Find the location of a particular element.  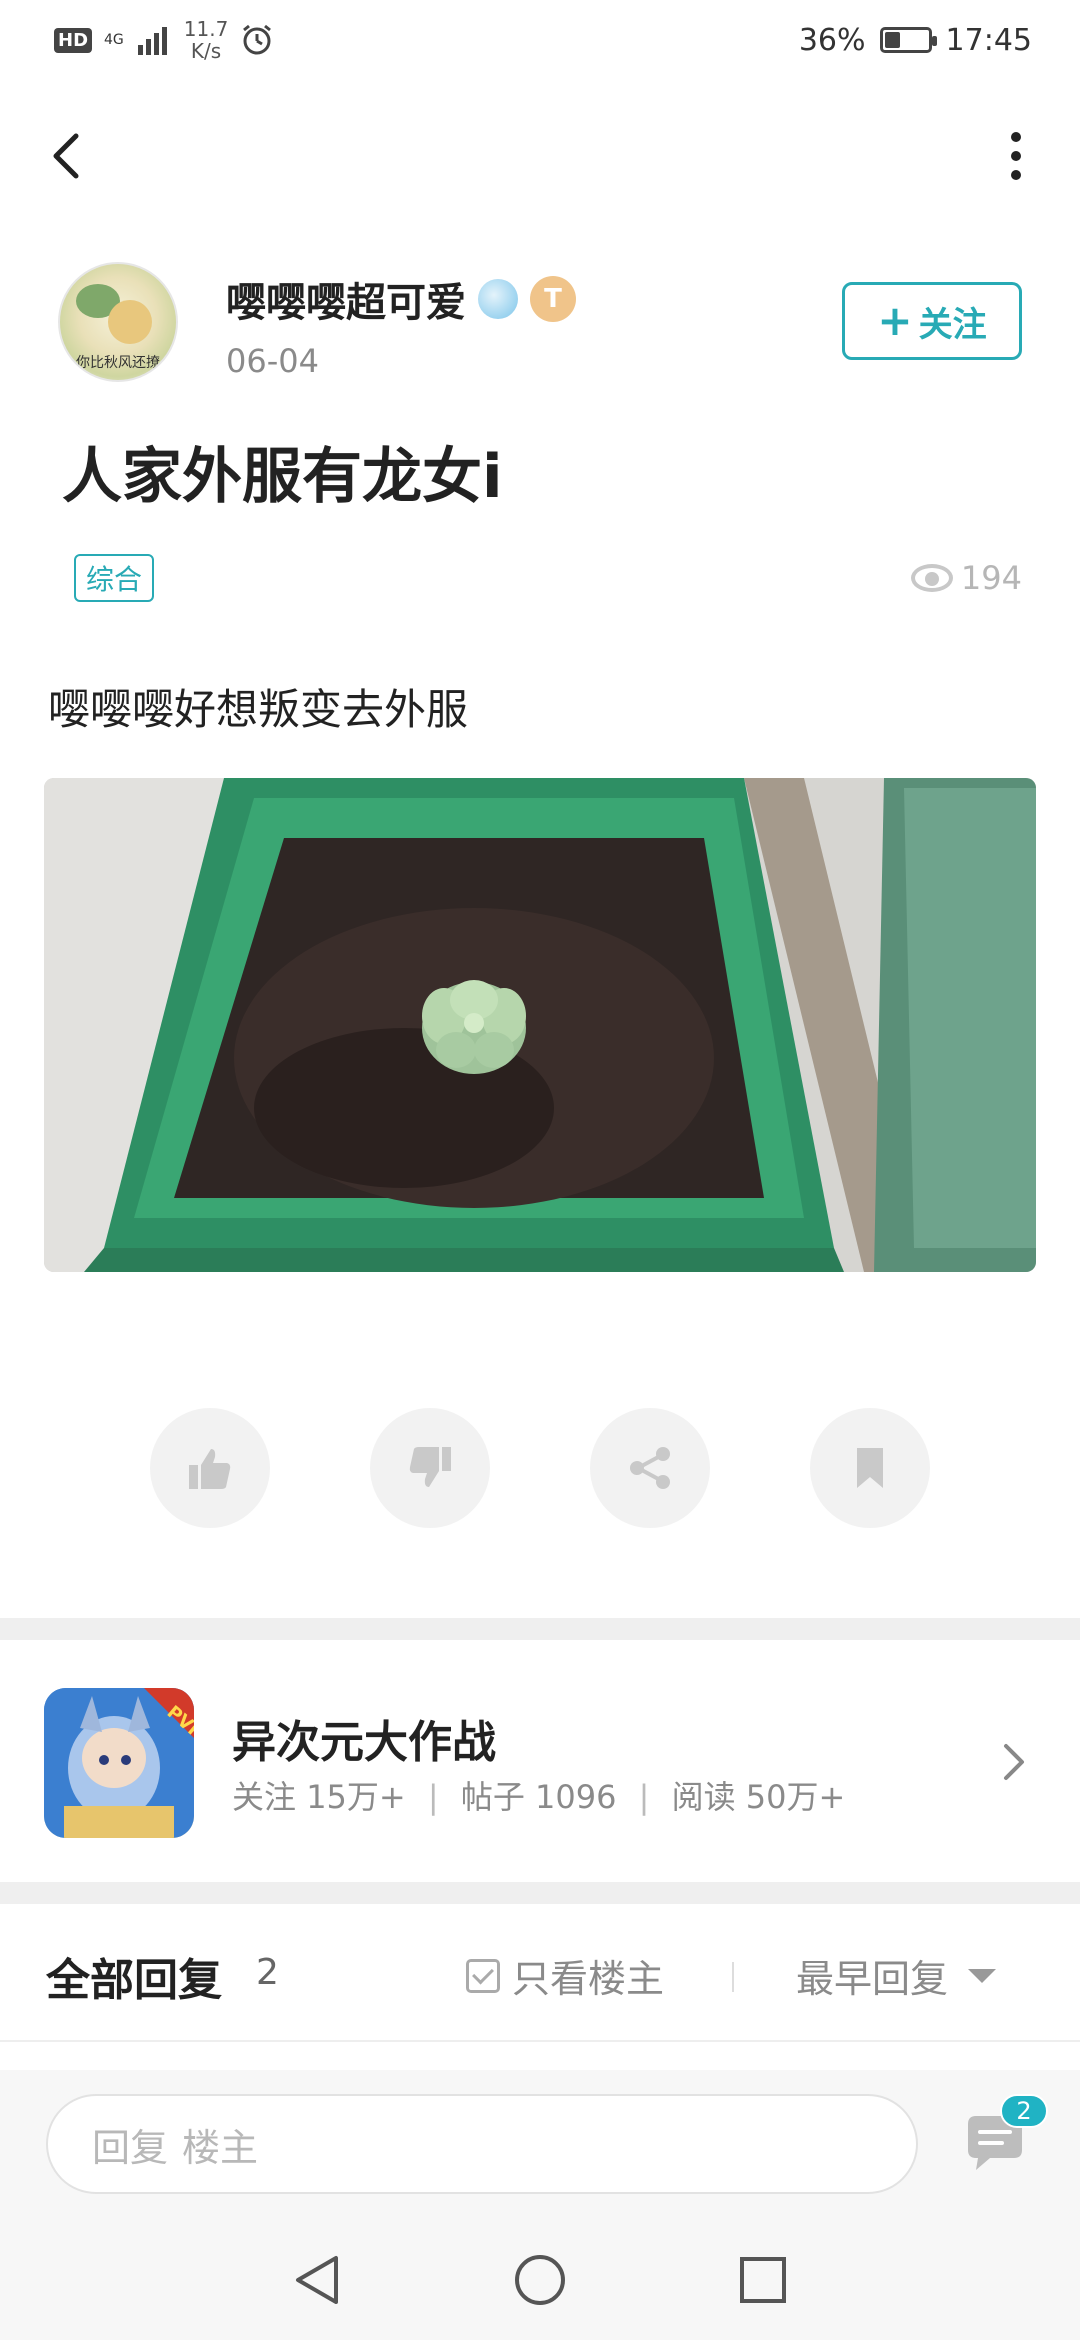

plus-icon: + is located at coordinates (895, 320).